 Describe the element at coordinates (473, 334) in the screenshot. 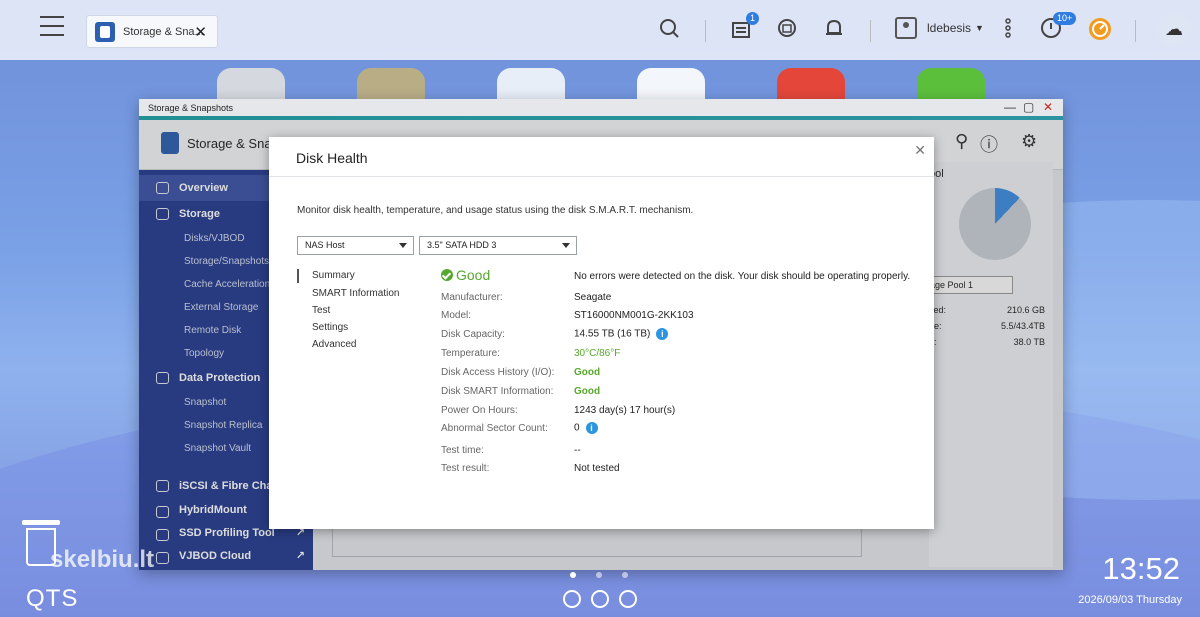

I see `capacity-label: Disk Capacity:` at that location.